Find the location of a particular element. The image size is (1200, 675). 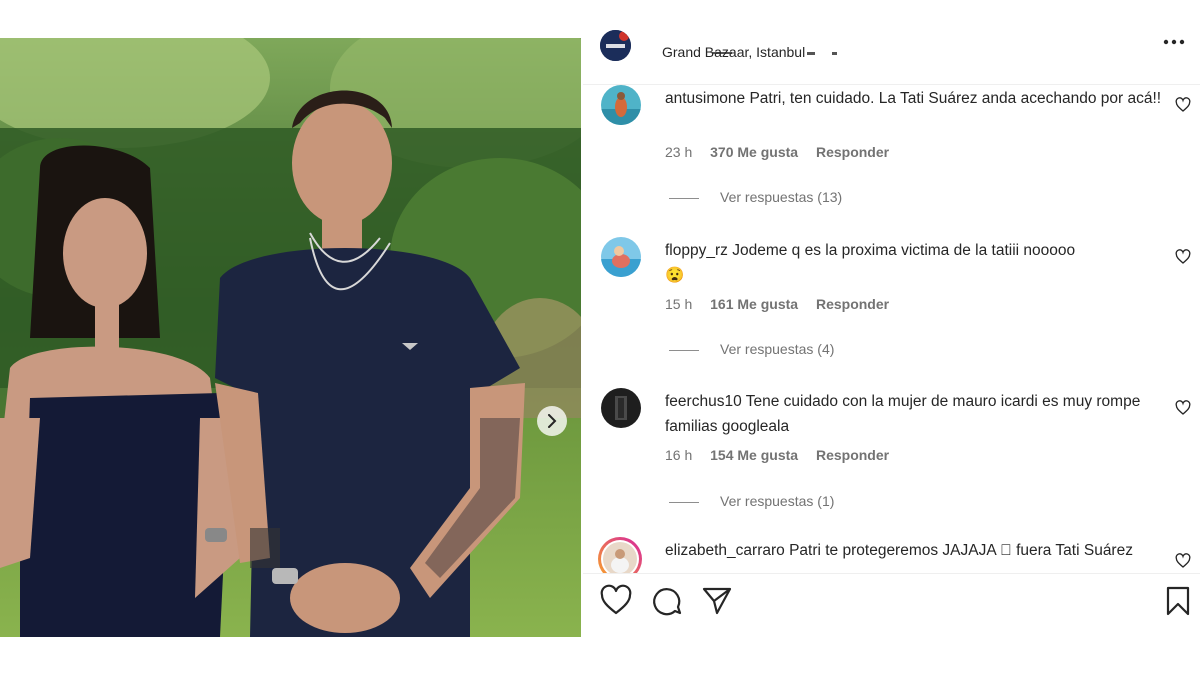

more-horizontal-icon is located at coordinates (1174, 42).